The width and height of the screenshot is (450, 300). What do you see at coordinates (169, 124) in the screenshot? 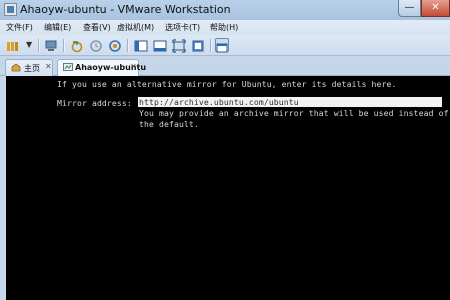
I see `mirror-help-line-2: the default.` at bounding box center [169, 124].